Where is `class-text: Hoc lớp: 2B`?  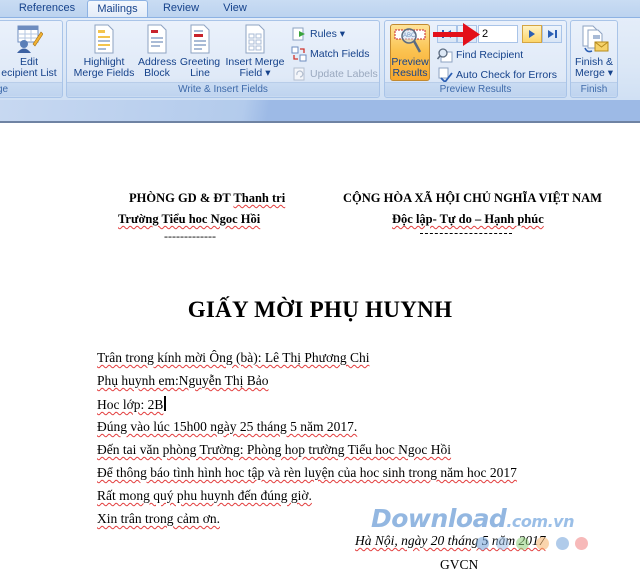
class-text: Hoc lớp: 2B is located at coordinates (130, 404).